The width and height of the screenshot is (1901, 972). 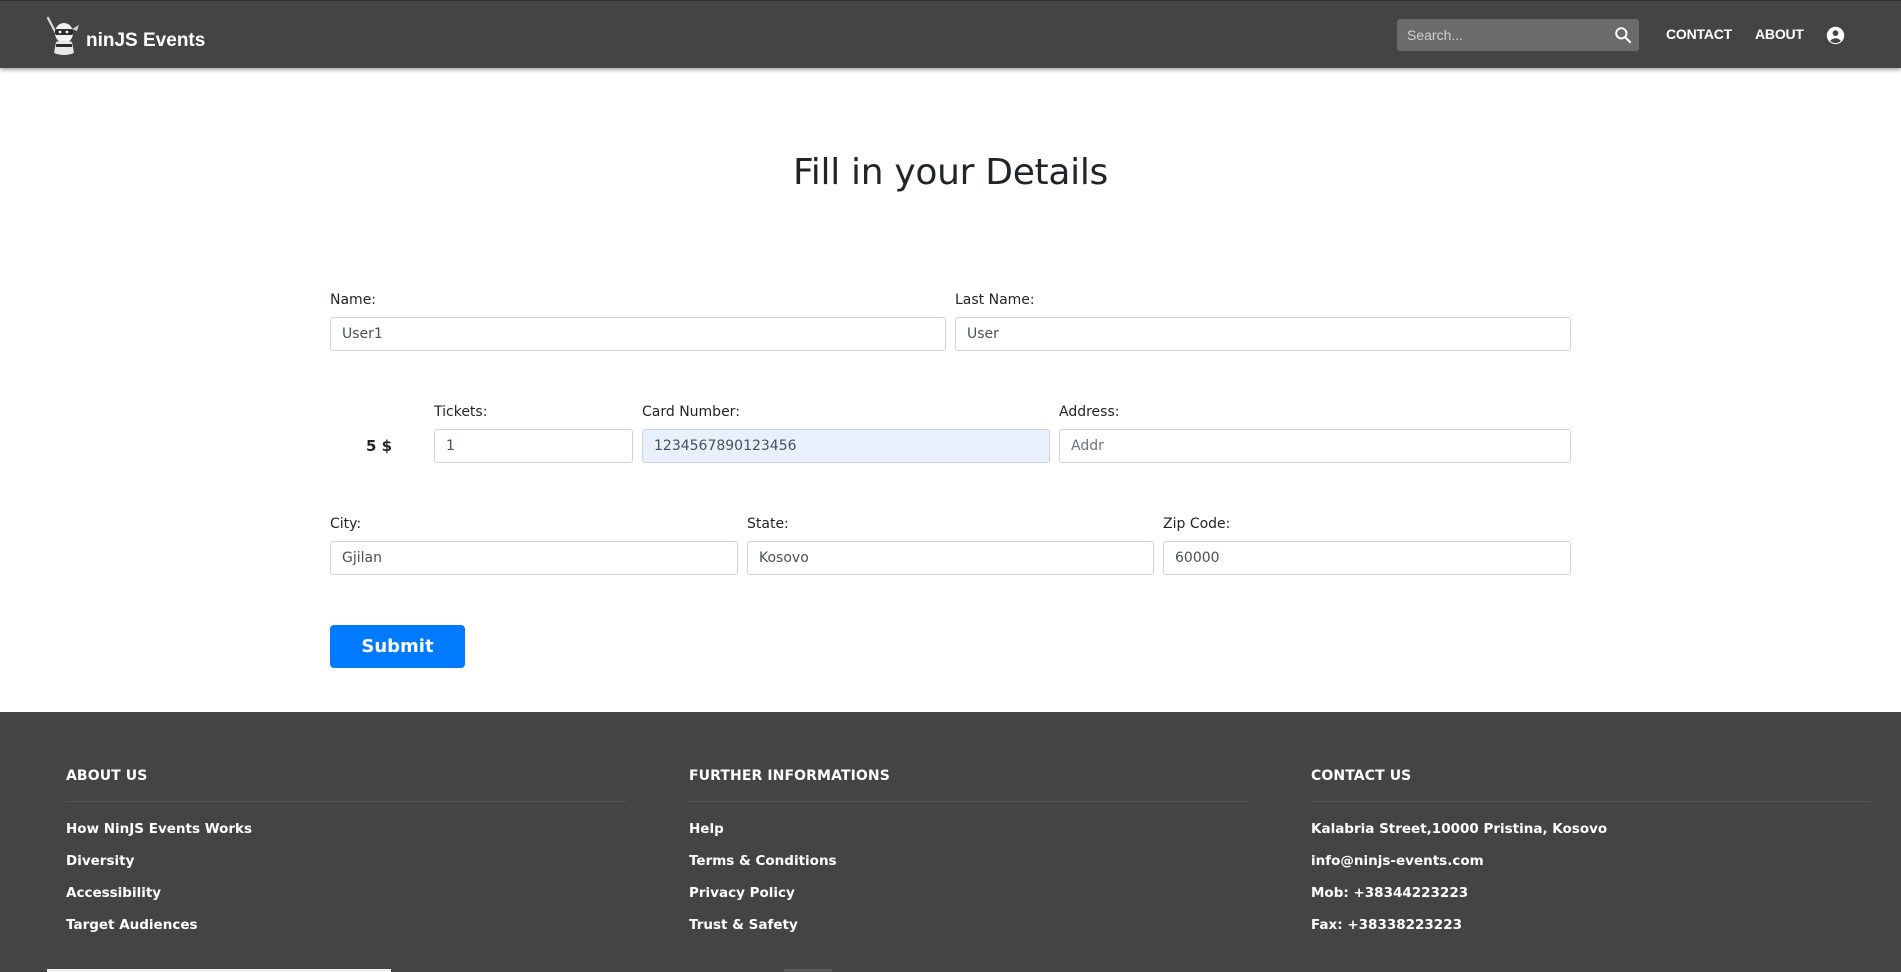 What do you see at coordinates (1390, 893) in the screenshot?
I see `footer-mobile: Mob: +38344223223` at bounding box center [1390, 893].